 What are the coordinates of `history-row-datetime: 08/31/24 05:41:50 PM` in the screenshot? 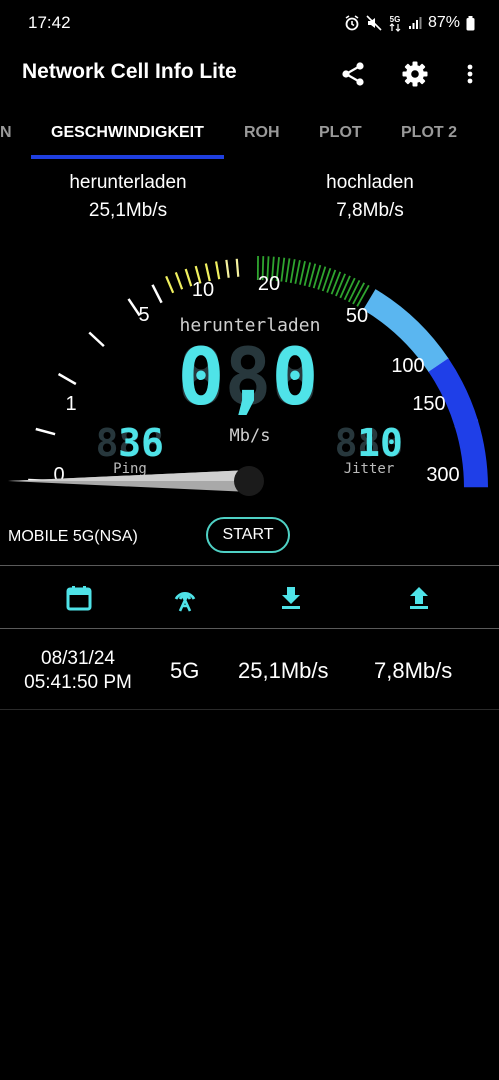 It's located at (78, 671).